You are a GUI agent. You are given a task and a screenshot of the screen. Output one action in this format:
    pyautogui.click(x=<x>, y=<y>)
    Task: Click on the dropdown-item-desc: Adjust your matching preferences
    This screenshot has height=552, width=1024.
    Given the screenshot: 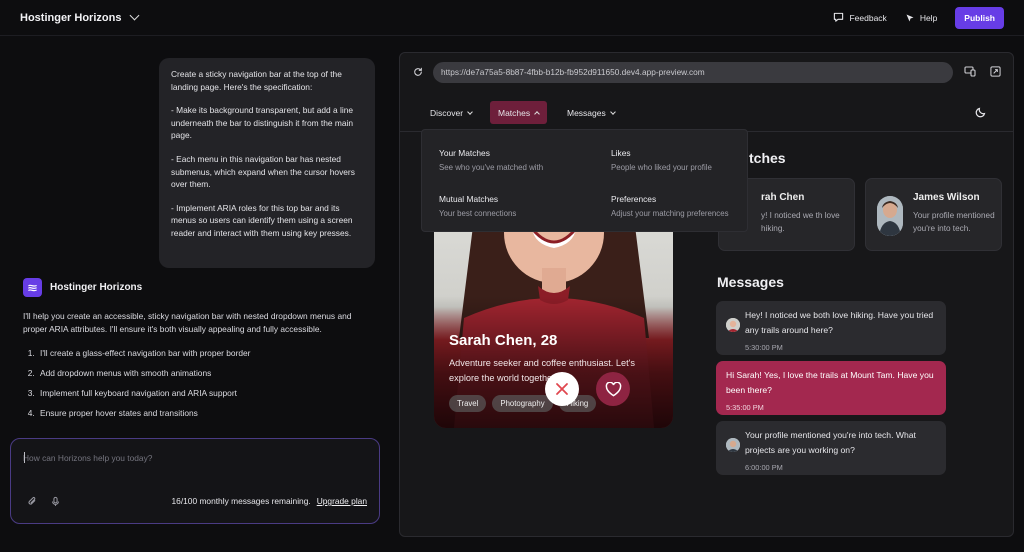 What is the action you would take?
    pyautogui.click(x=670, y=213)
    